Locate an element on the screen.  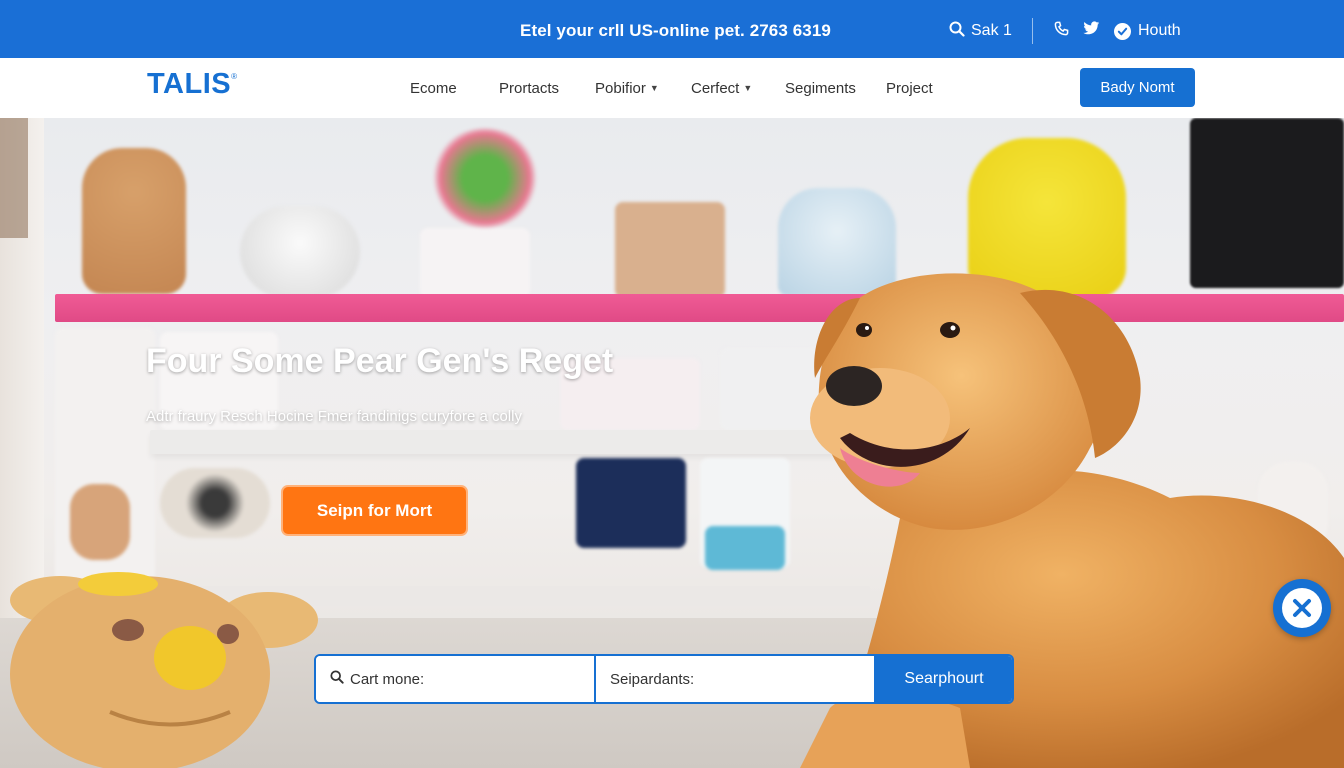
plush-pig-toy is located at coordinates (160, 665).